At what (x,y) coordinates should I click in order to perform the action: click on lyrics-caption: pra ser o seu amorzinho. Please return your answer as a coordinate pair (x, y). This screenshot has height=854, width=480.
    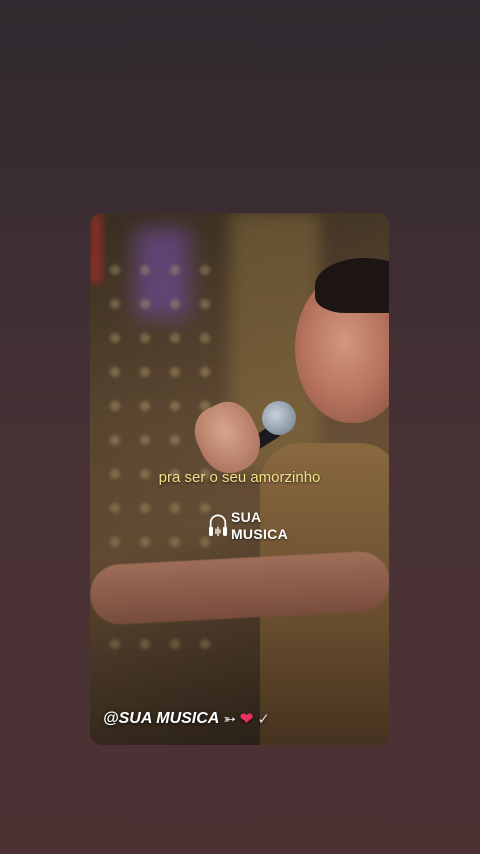
    Looking at the image, I should click on (239, 477).